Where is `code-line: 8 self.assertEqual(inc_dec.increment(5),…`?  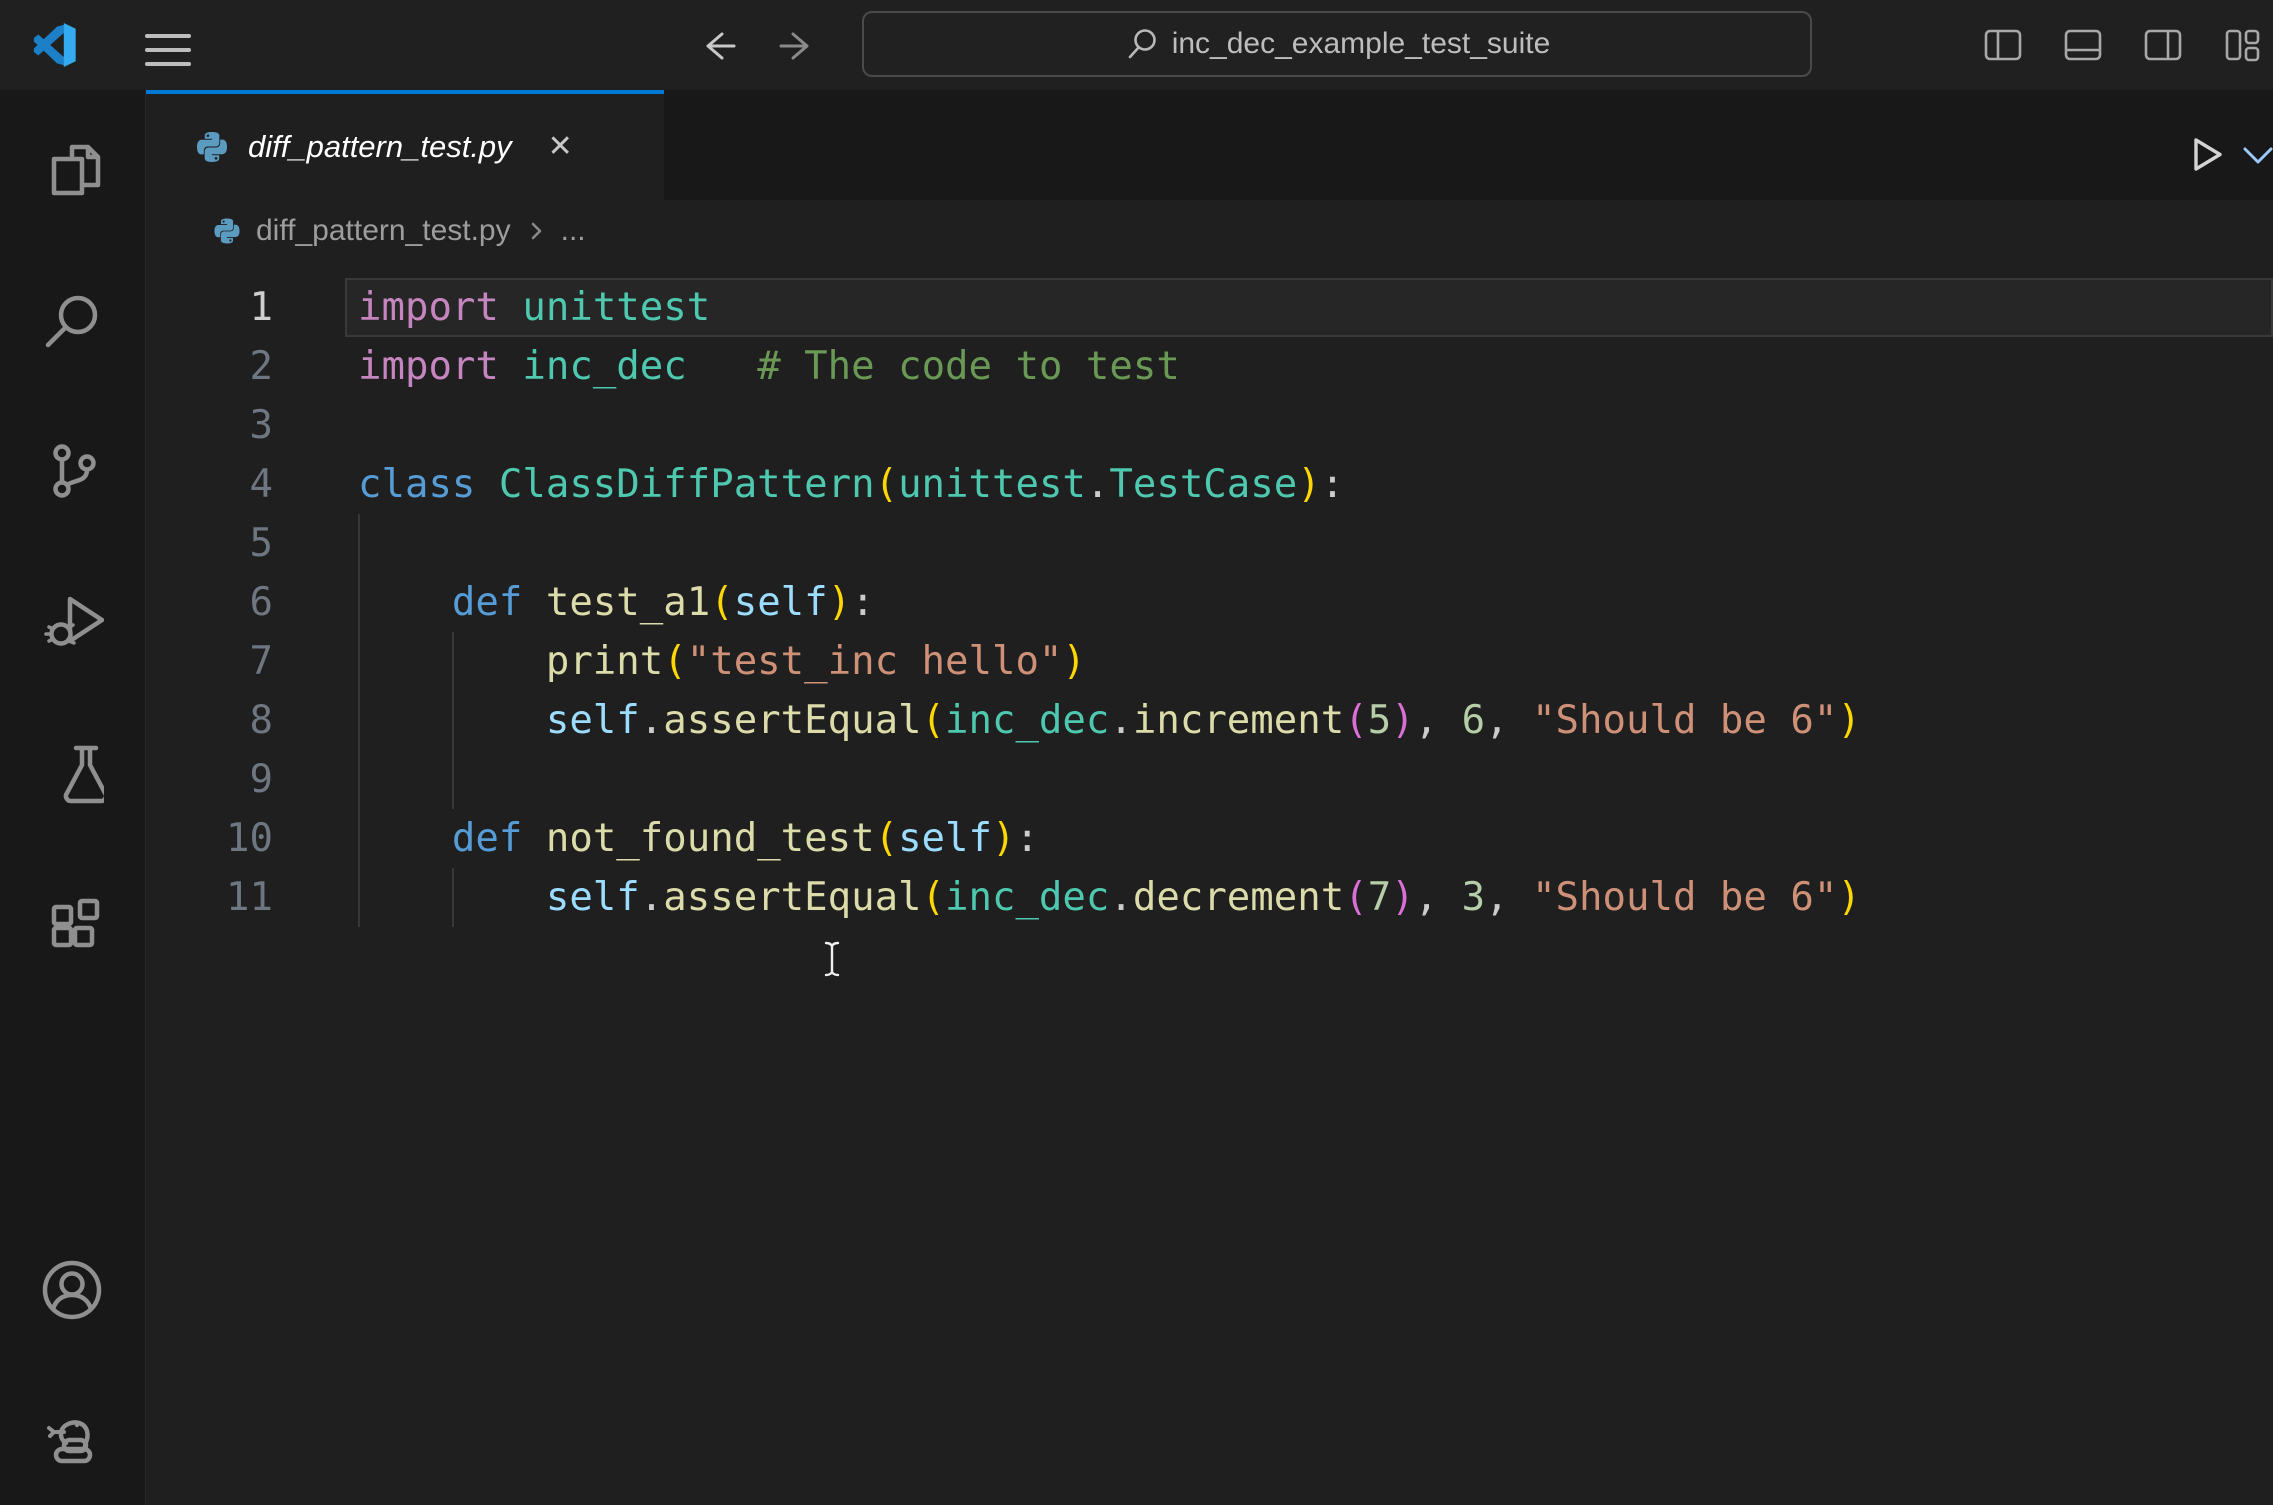
code-line: 8 self.assertEqual(inc_dec.increment(5),… is located at coordinates (1209, 720).